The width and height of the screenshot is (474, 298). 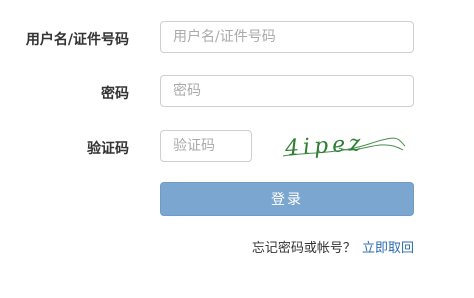 What do you see at coordinates (388, 248) in the screenshot?
I see `retrieve-link: 立即取回` at bounding box center [388, 248].